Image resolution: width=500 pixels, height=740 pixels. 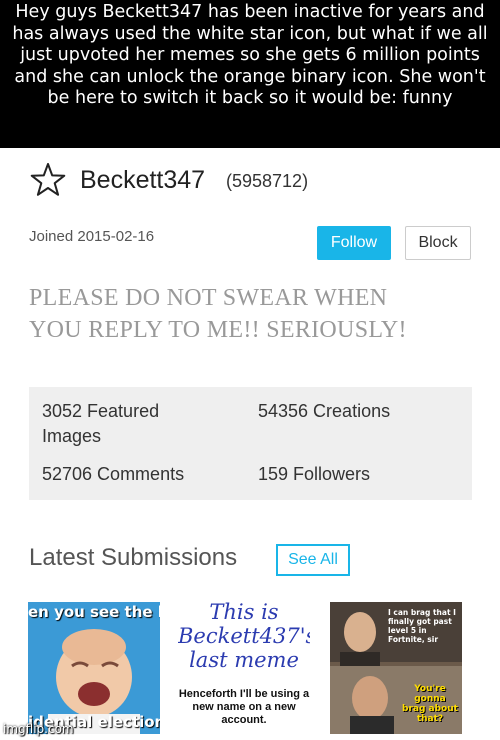 I want to click on stat-featured-images: 3052 Featured Images, so click(x=100, y=424).